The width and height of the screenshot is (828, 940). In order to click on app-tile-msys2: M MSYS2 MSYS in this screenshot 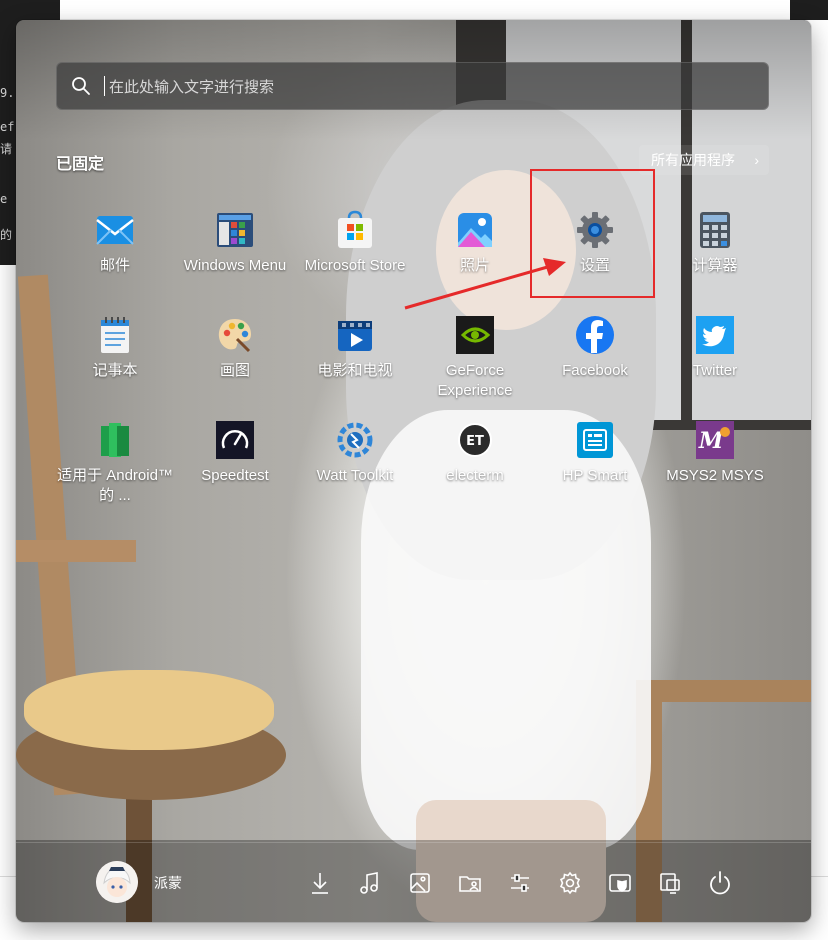, I will do `click(715, 470)`.